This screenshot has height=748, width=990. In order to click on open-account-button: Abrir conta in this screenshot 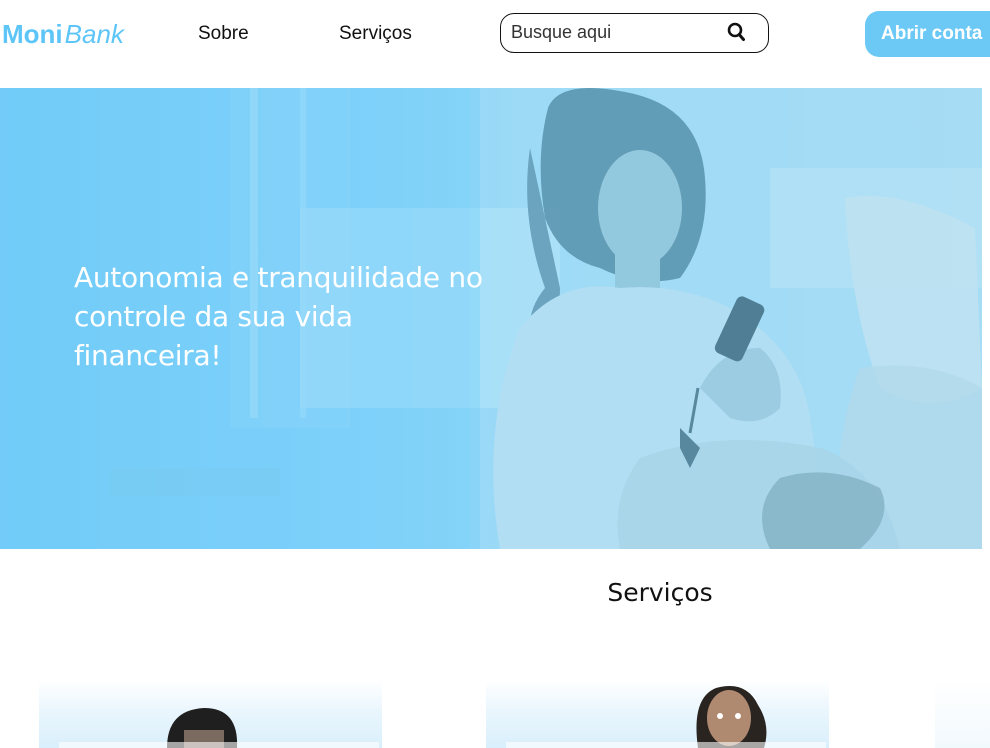, I will do `click(927, 34)`.